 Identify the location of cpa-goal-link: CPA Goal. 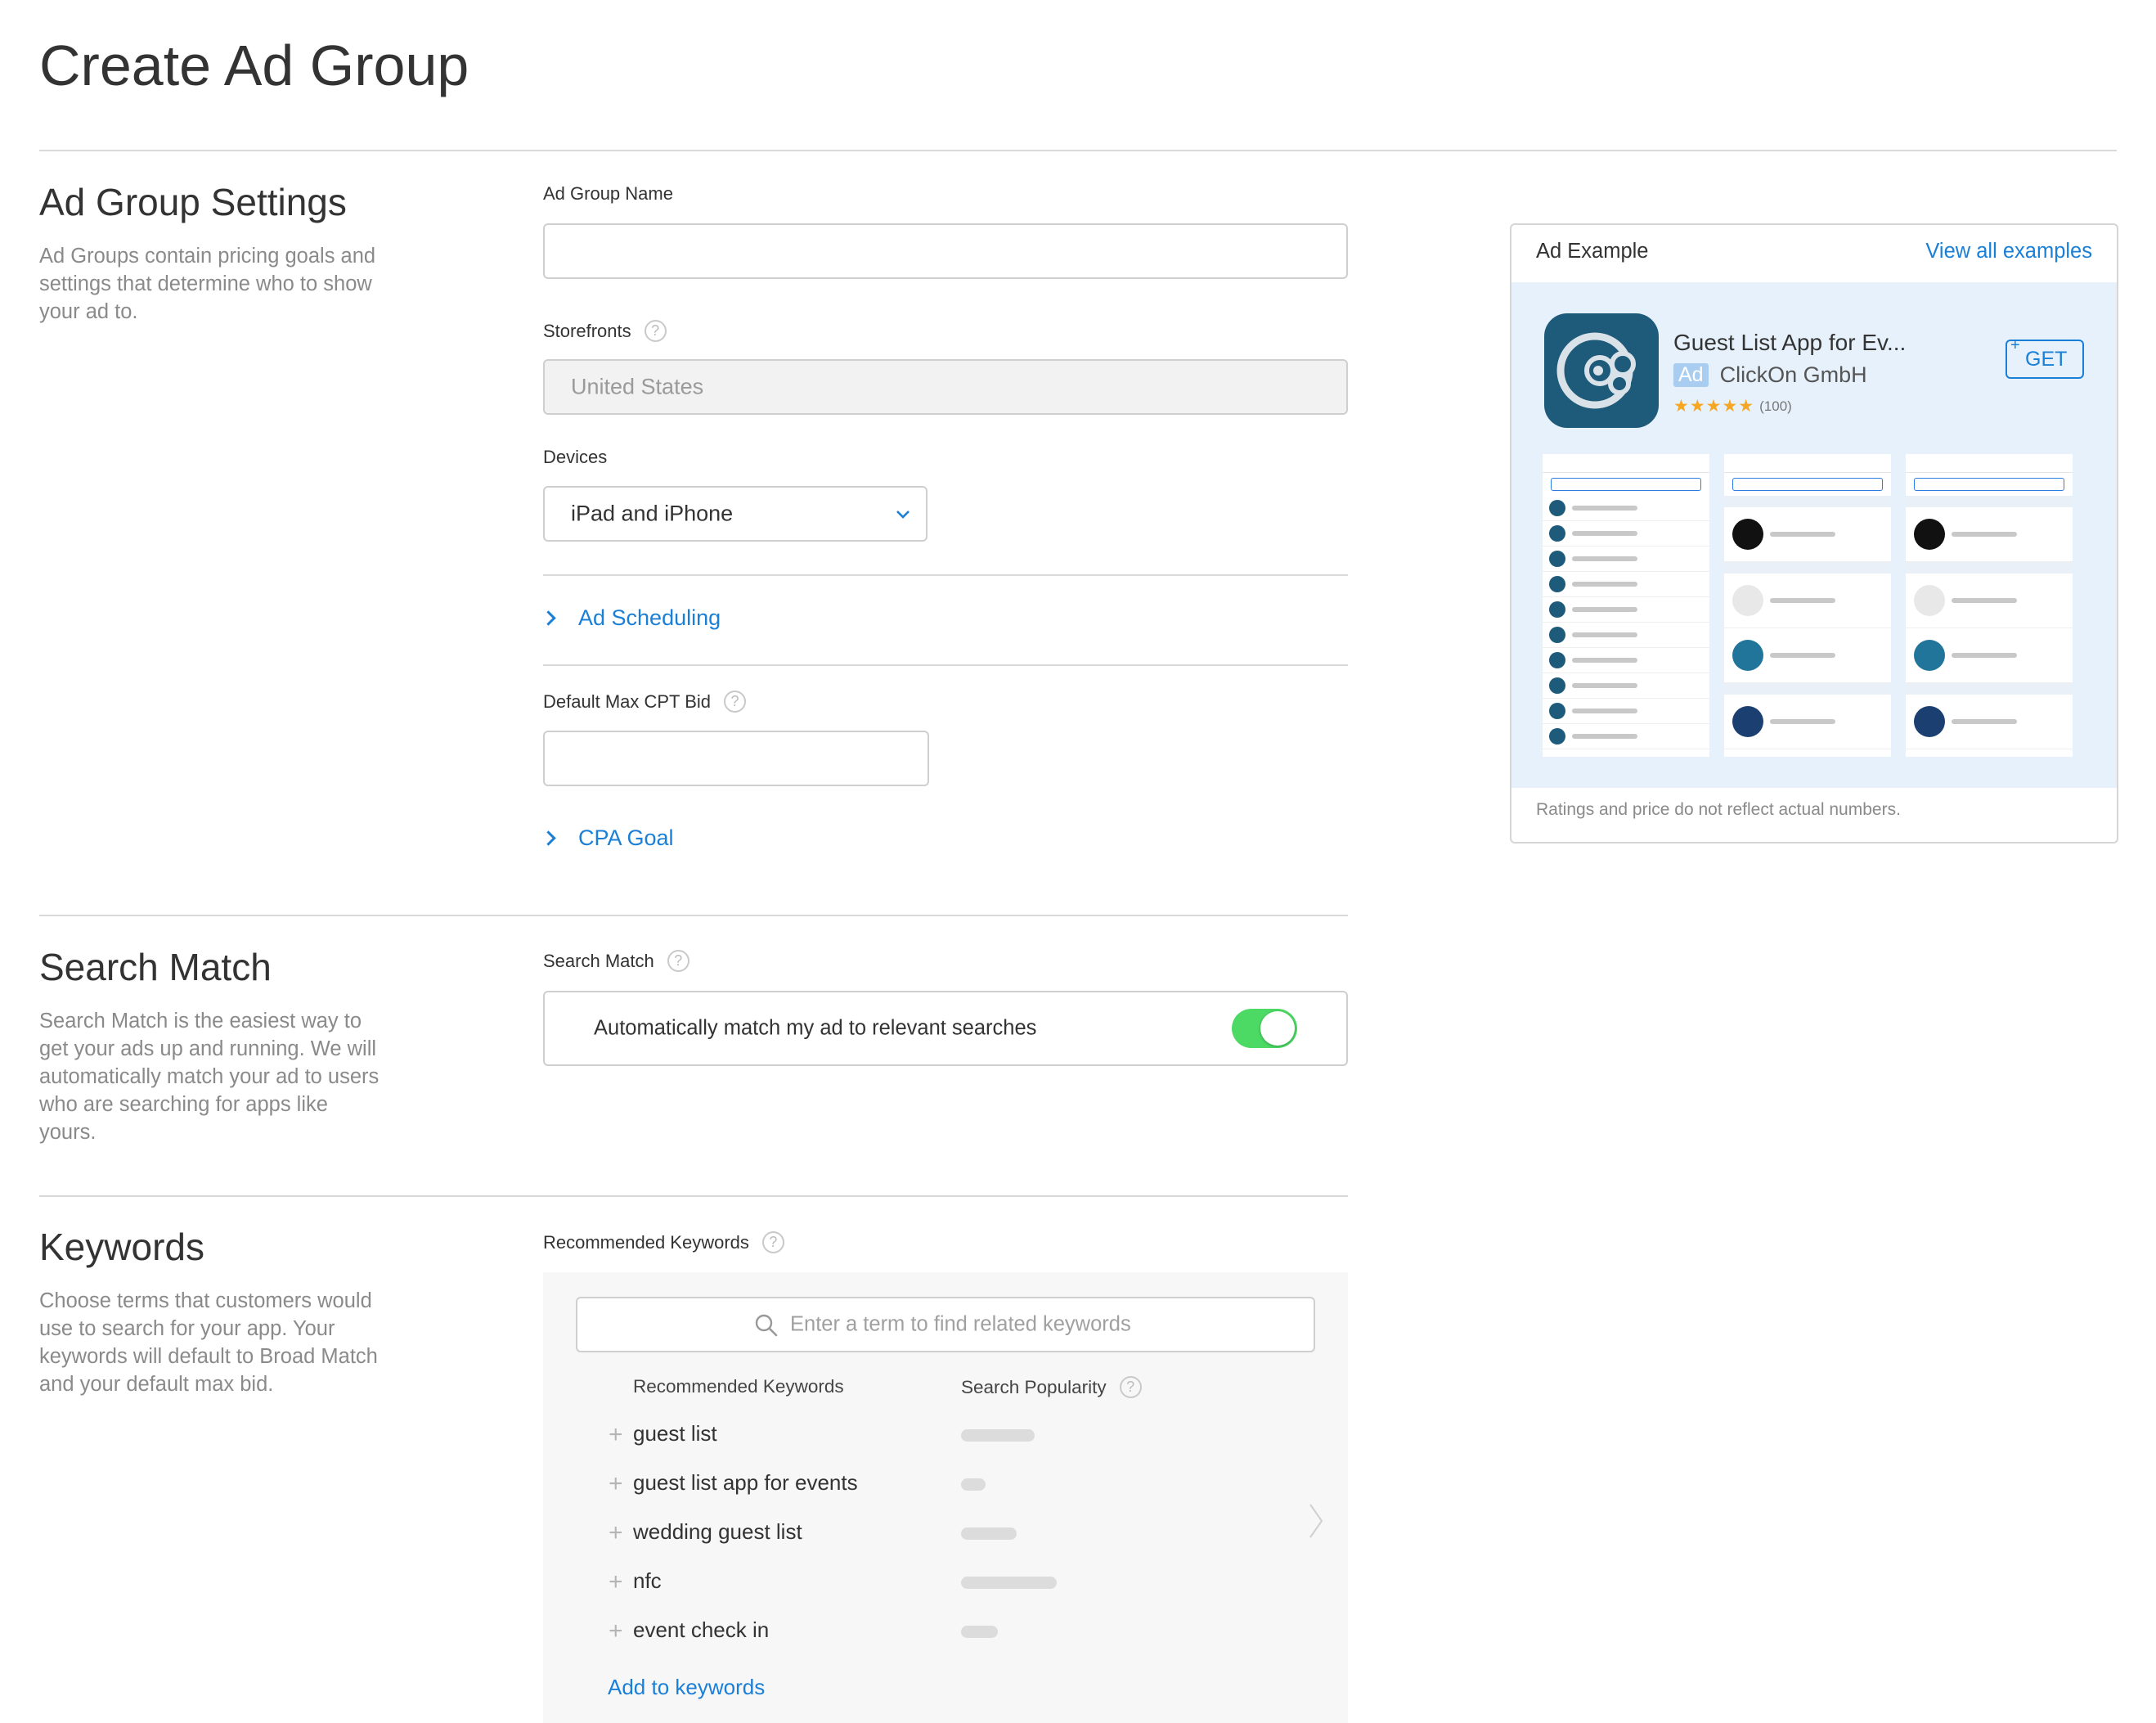
(626, 838).